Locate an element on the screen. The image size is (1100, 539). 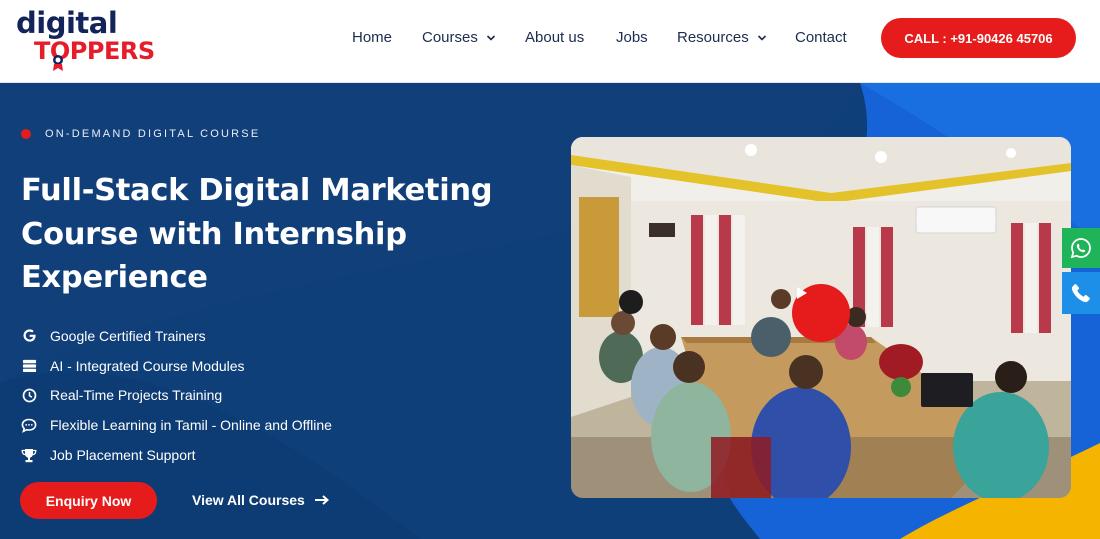
trophy-icon is located at coordinates (29, 455).